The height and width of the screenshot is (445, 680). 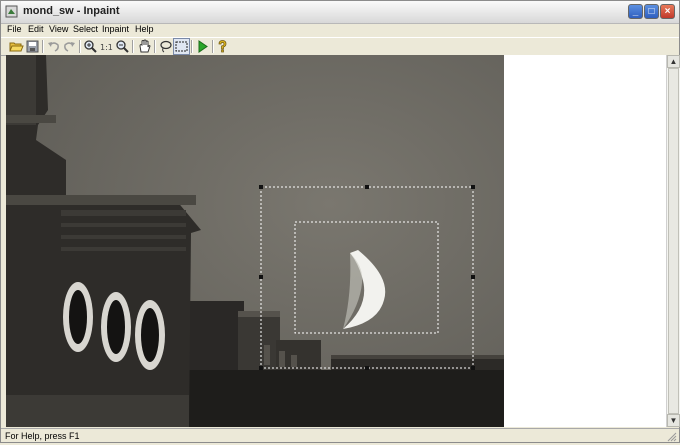 I want to click on zoom-out-icon, so click(x=122, y=46).